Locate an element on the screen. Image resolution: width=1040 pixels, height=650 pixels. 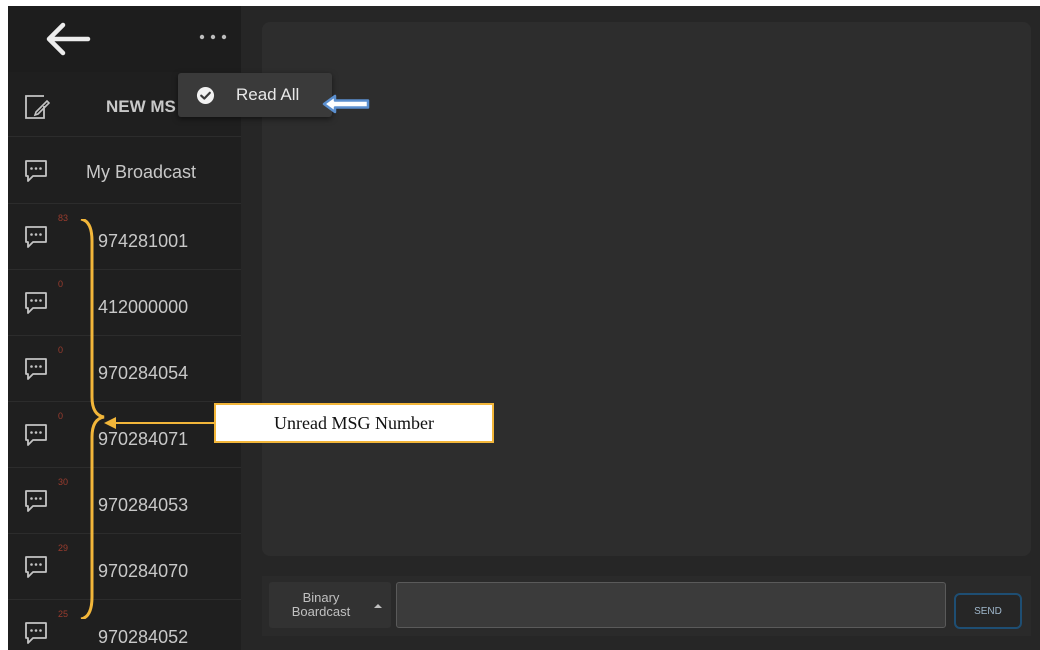
read-all-label: Read All is located at coordinates (268, 94).